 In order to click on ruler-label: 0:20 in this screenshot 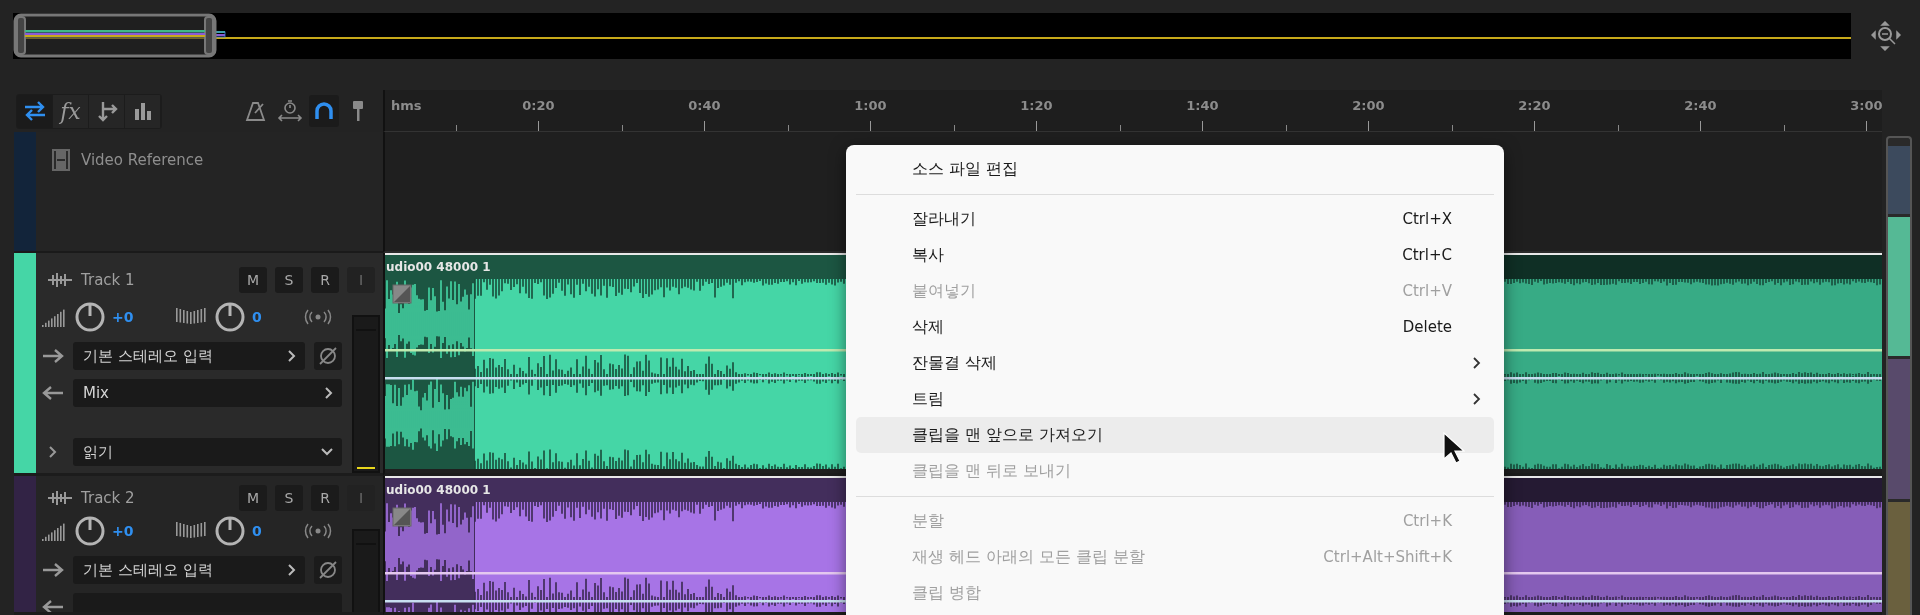, I will do `click(538, 105)`.